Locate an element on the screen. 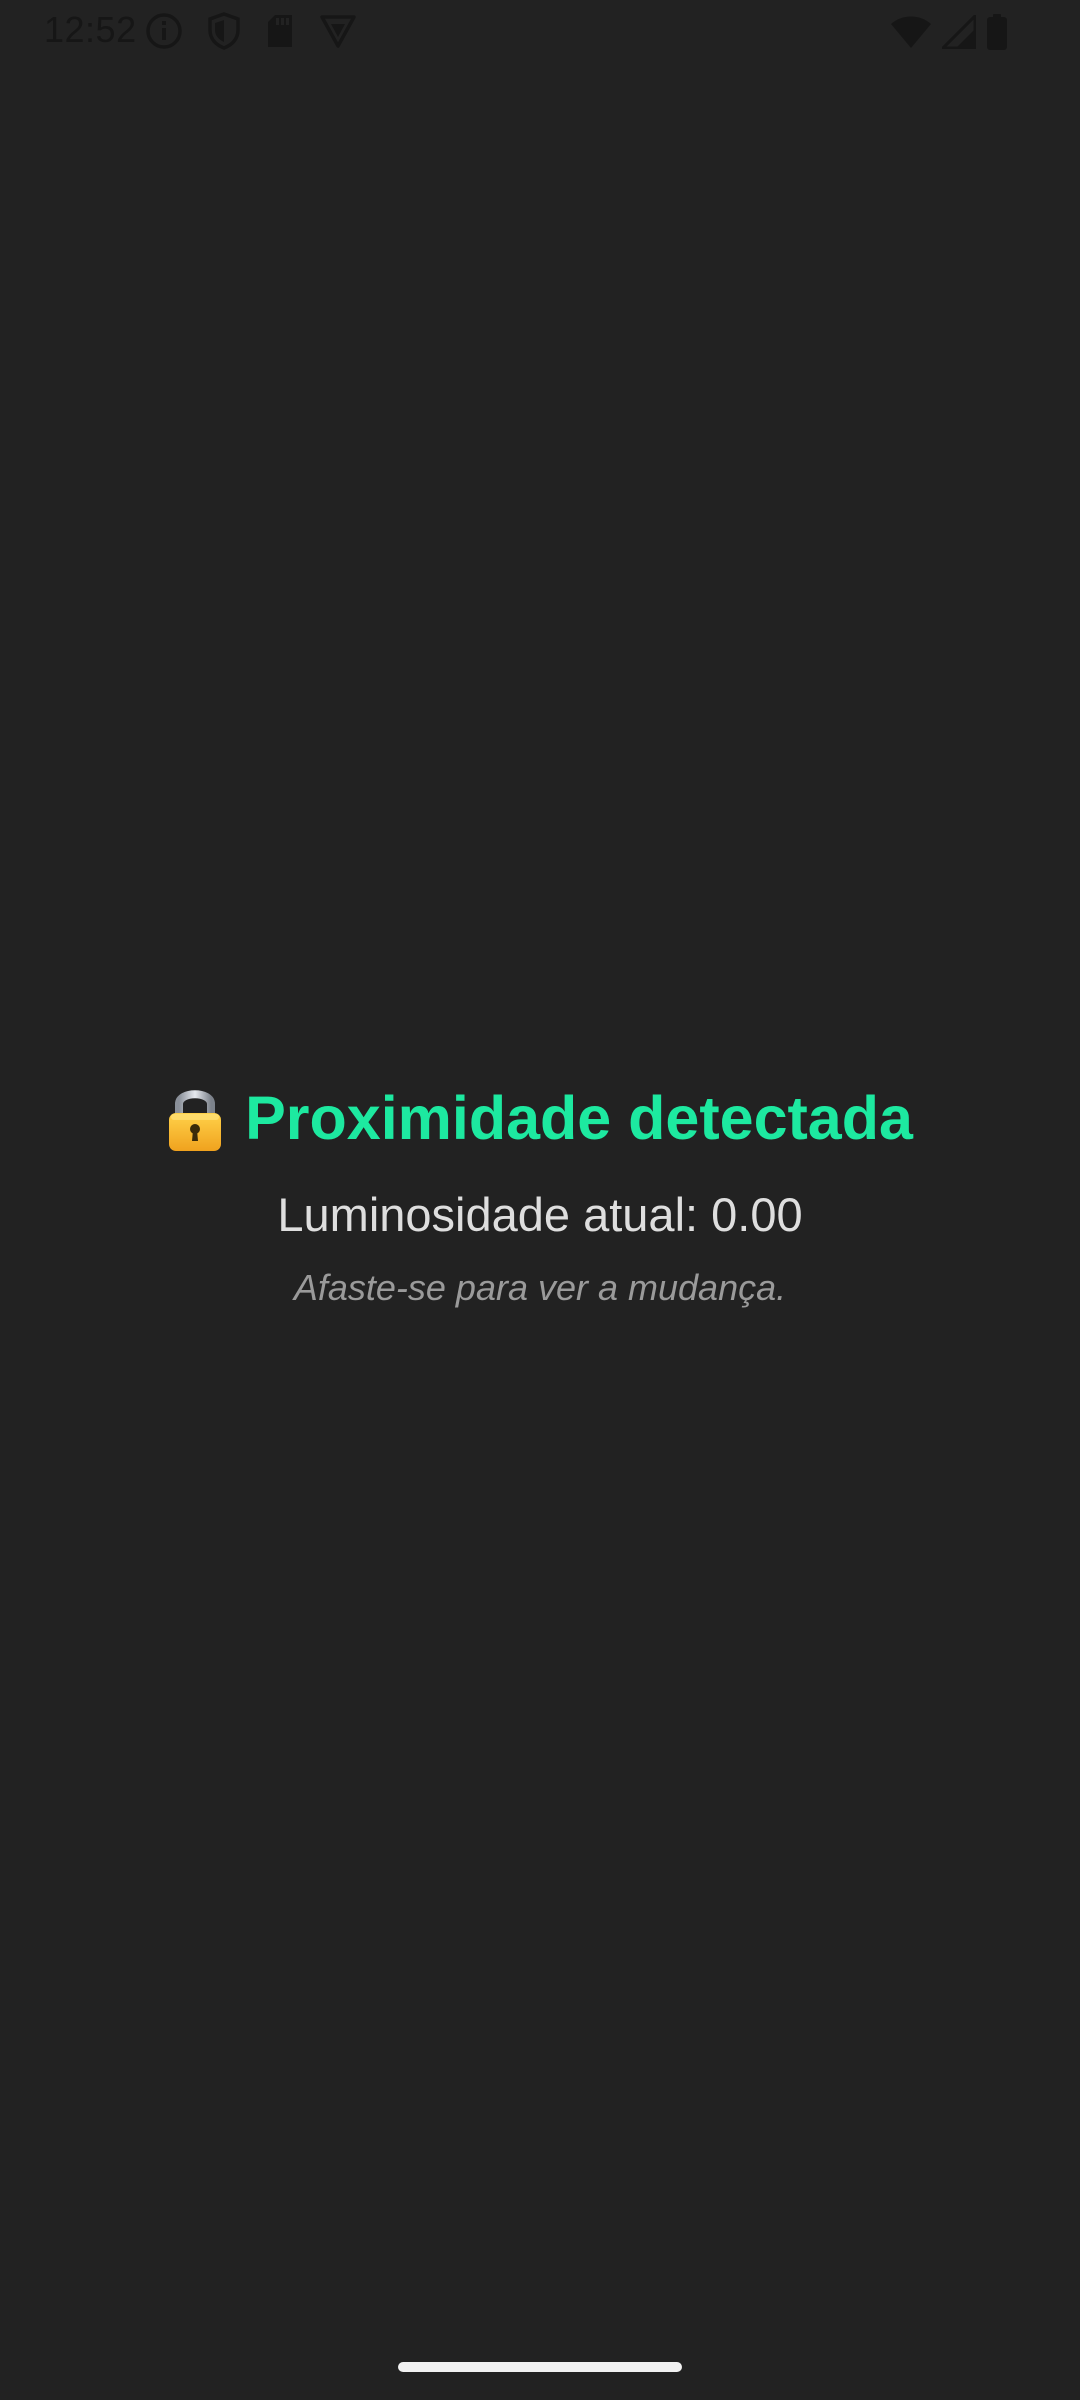 Image resolution: width=1080 pixels, height=2400 pixels. hint-text: Afaste-se para ver a mudança. is located at coordinates (540, 1287).